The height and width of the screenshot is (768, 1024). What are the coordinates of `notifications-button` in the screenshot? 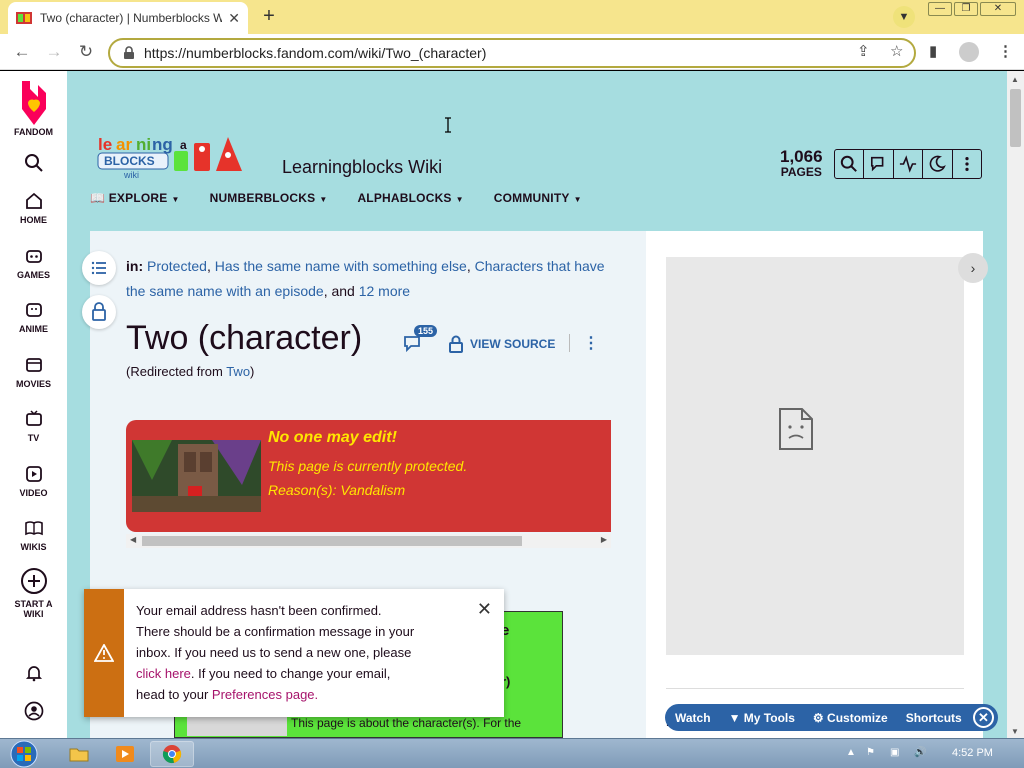 It's located at (33, 675).